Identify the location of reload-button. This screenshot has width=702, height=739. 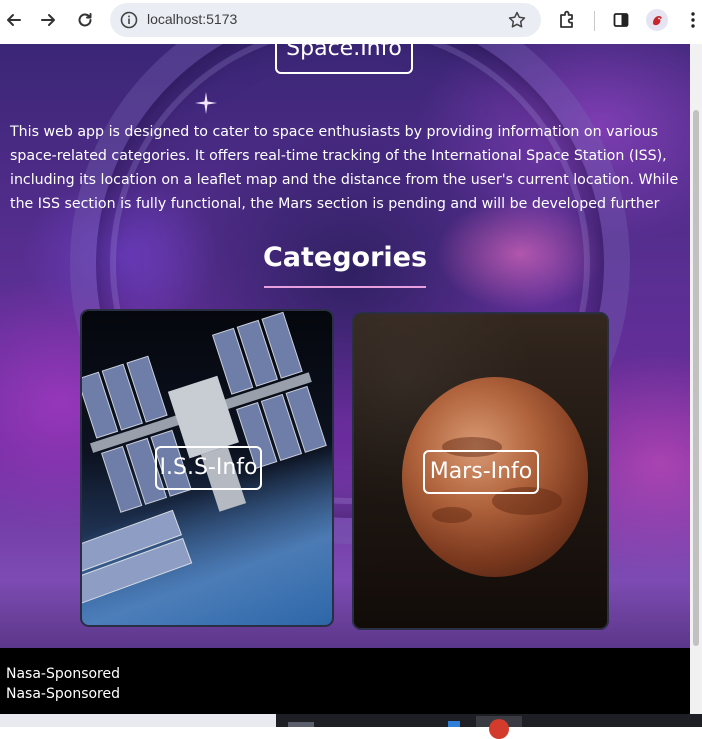
(85, 20).